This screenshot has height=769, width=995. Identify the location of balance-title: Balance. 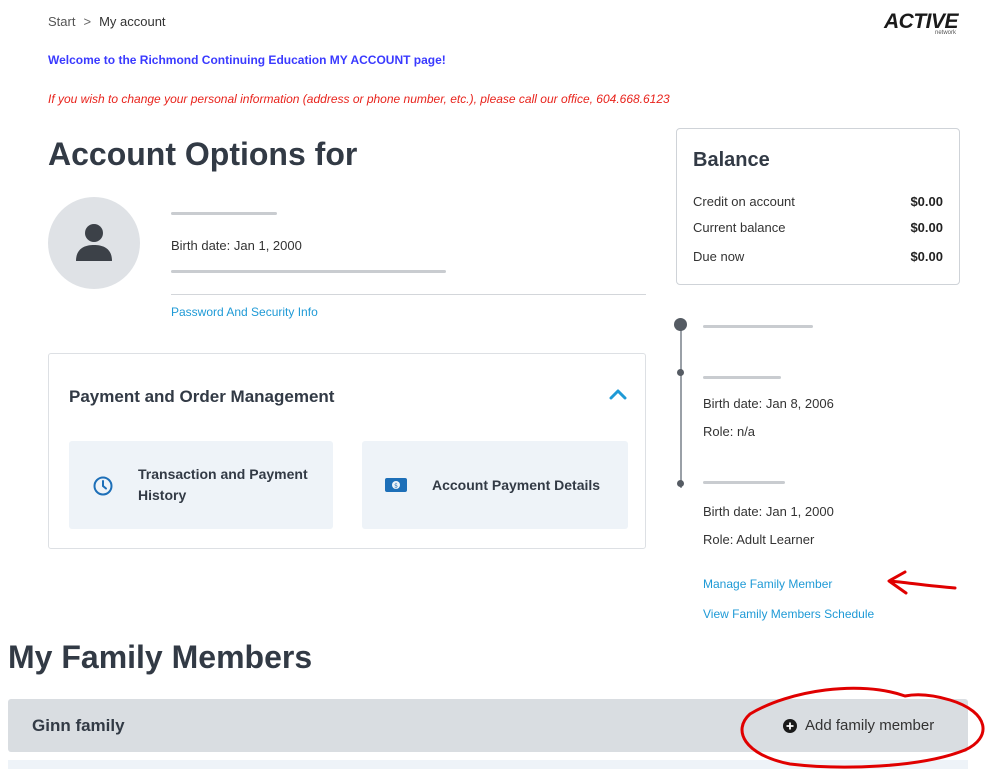
(731, 160).